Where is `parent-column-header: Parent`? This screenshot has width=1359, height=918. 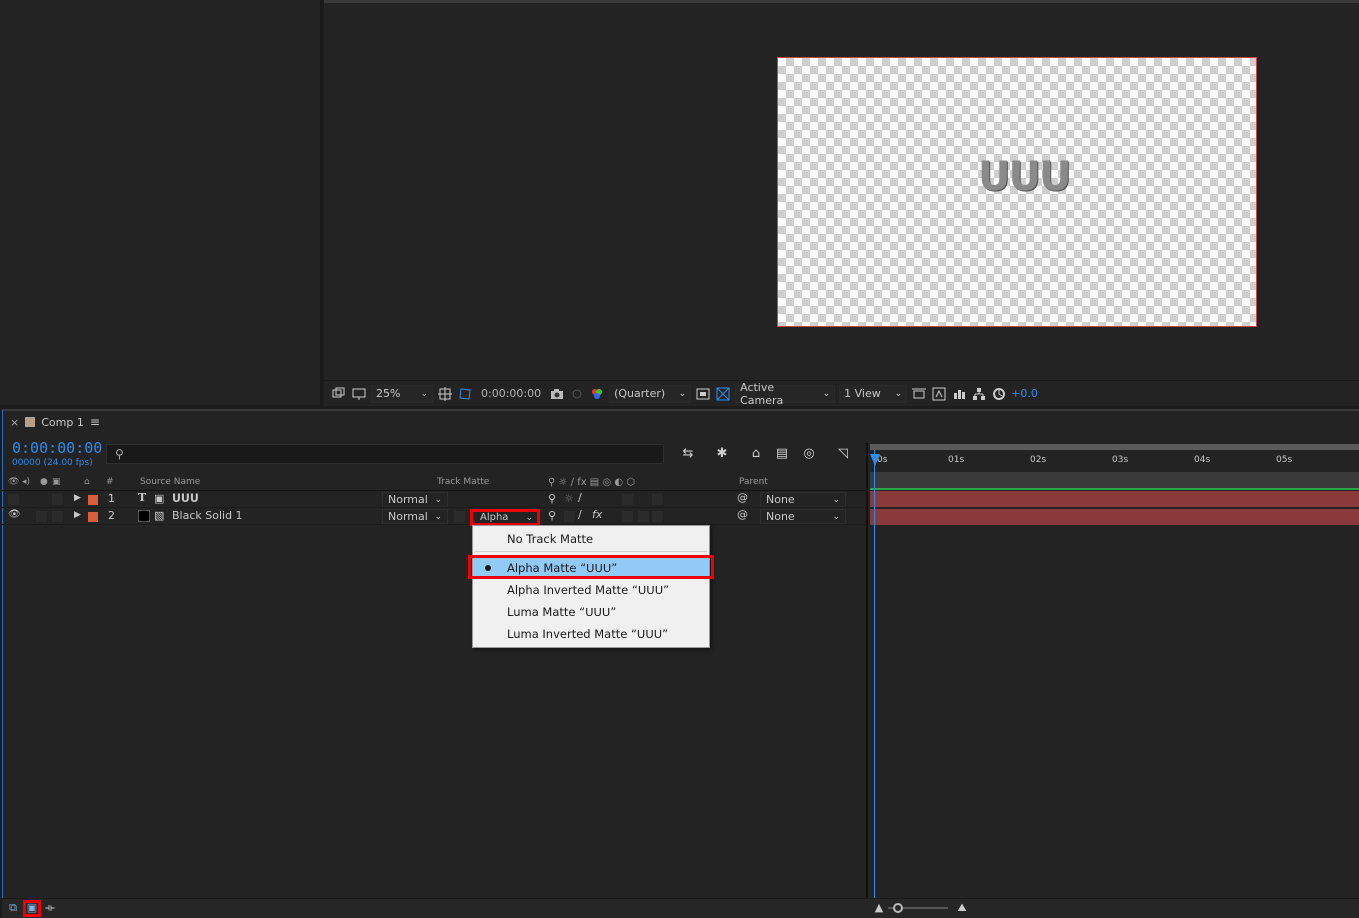 parent-column-header: Parent is located at coordinates (753, 482).